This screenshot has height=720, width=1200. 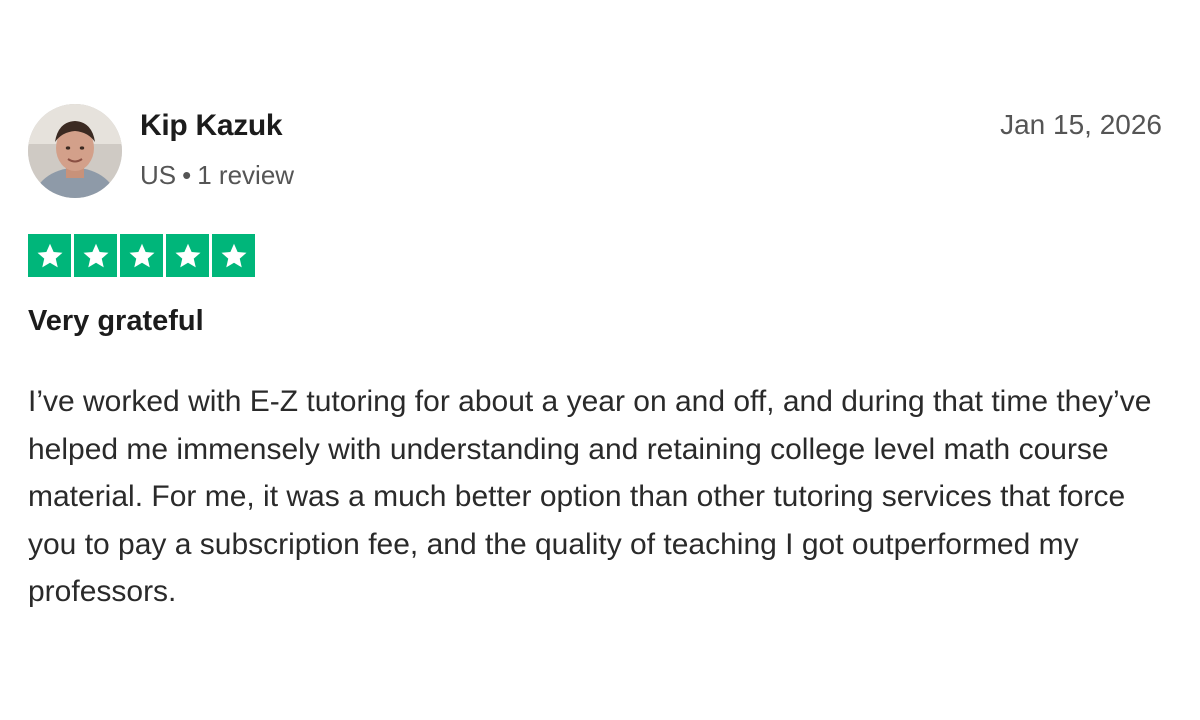 What do you see at coordinates (245, 175) in the screenshot?
I see `review-count: 1 review` at bounding box center [245, 175].